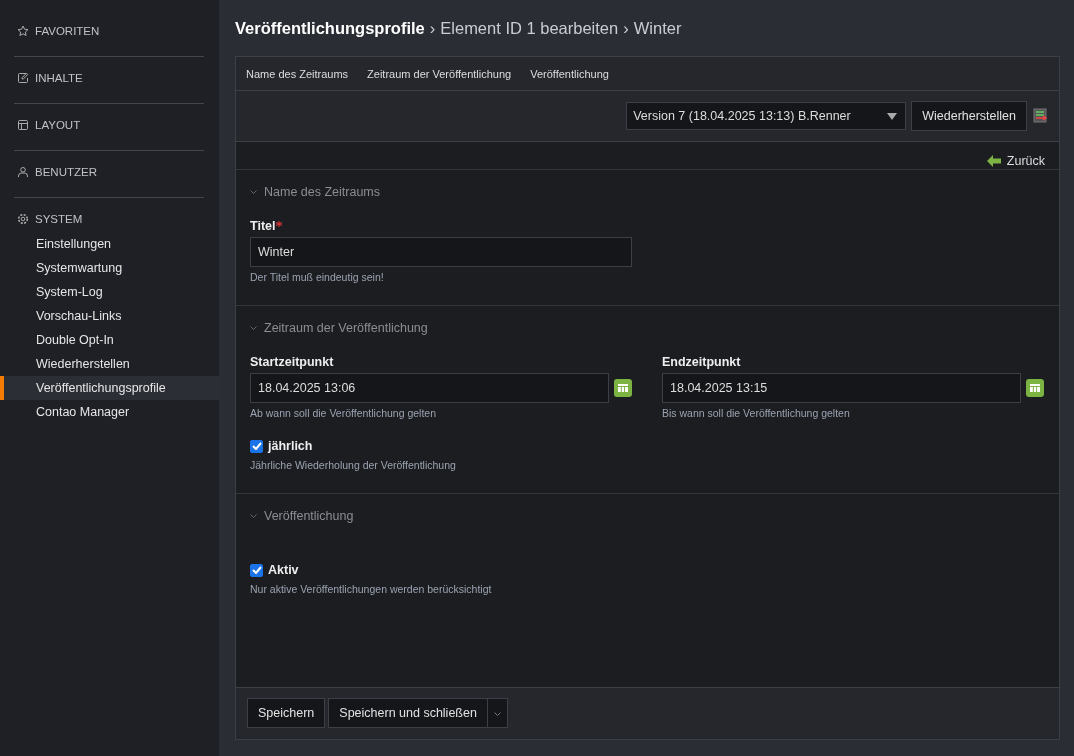  I want to click on dropdown-toggle, so click(497, 713).